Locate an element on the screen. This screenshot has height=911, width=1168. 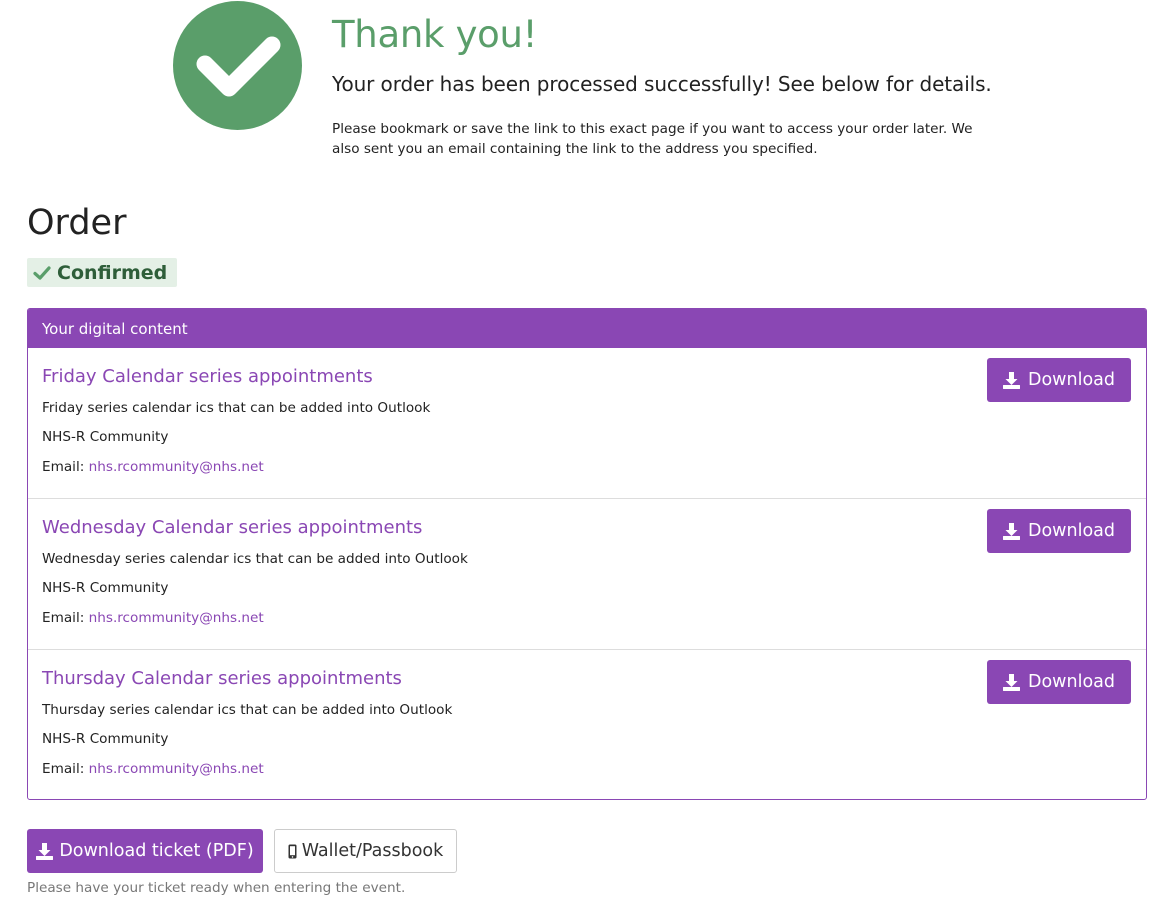
download-ticket-label: Download ticket (PDF) is located at coordinates (156, 851).